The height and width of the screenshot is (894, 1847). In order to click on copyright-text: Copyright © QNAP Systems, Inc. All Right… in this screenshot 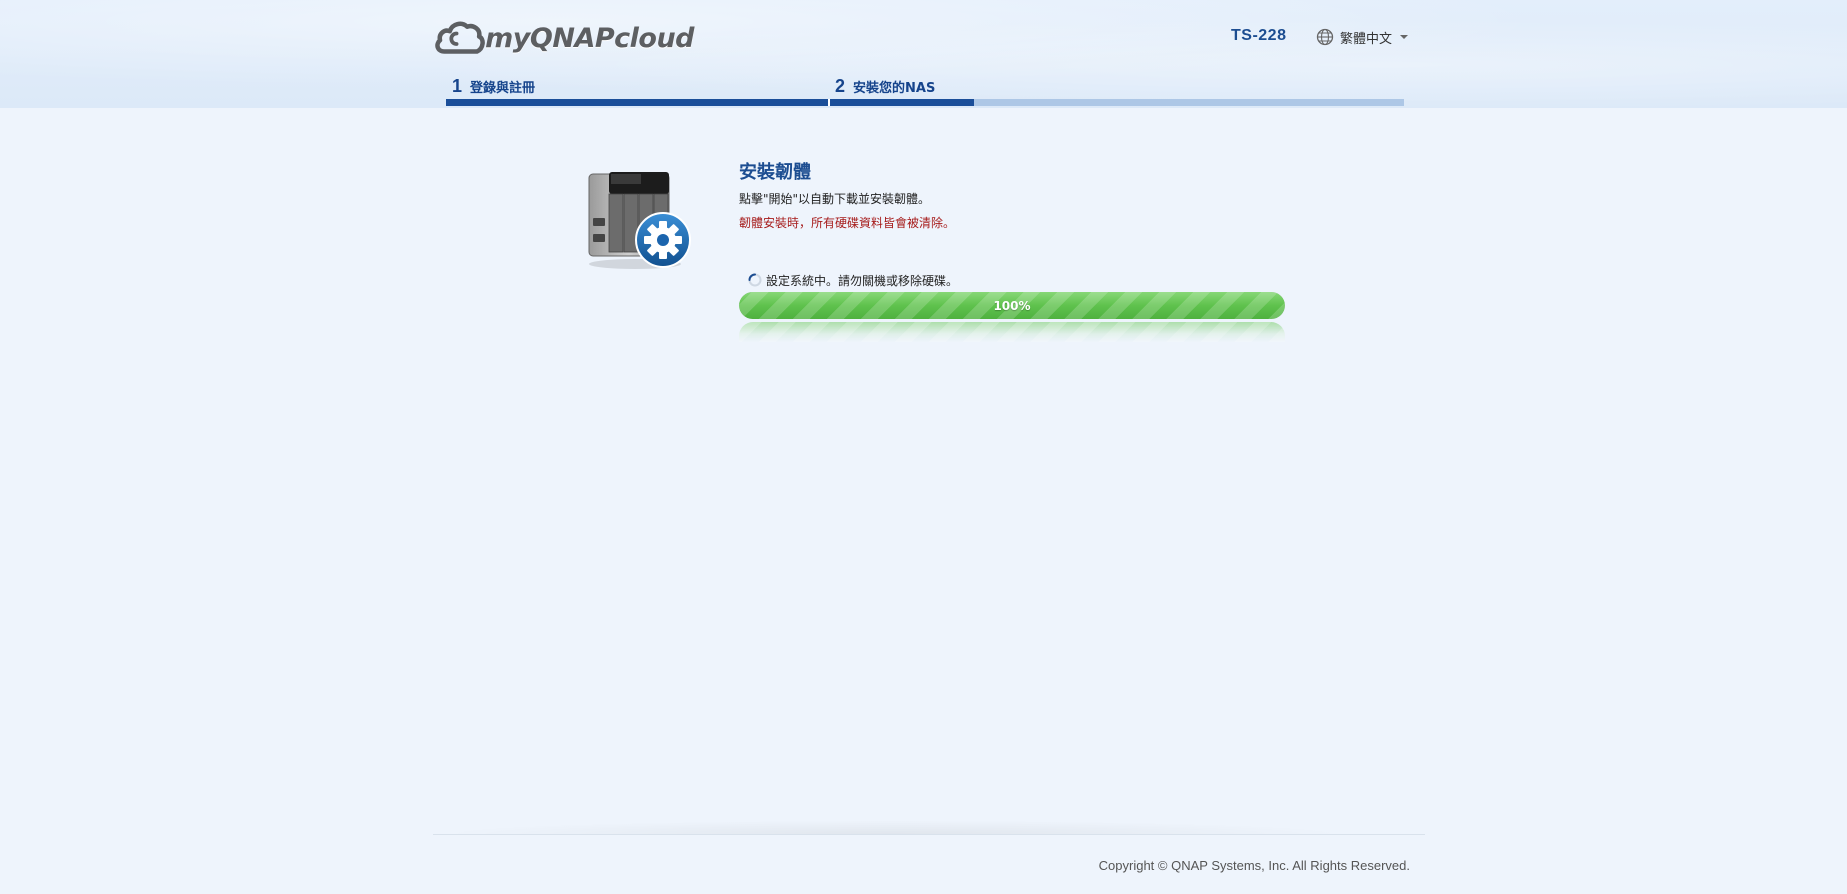, I will do `click(1254, 865)`.